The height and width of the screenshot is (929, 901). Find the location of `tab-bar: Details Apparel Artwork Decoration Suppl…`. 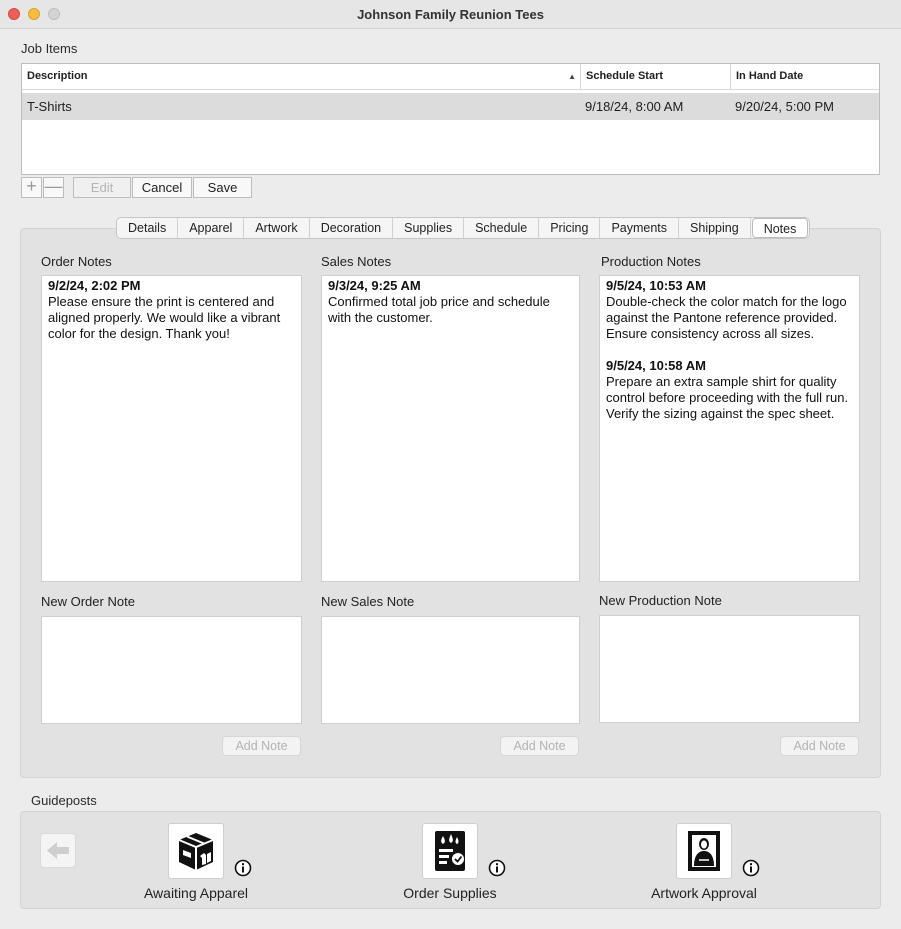

tab-bar: Details Apparel Artwork Decoration Suppl… is located at coordinates (463, 228).